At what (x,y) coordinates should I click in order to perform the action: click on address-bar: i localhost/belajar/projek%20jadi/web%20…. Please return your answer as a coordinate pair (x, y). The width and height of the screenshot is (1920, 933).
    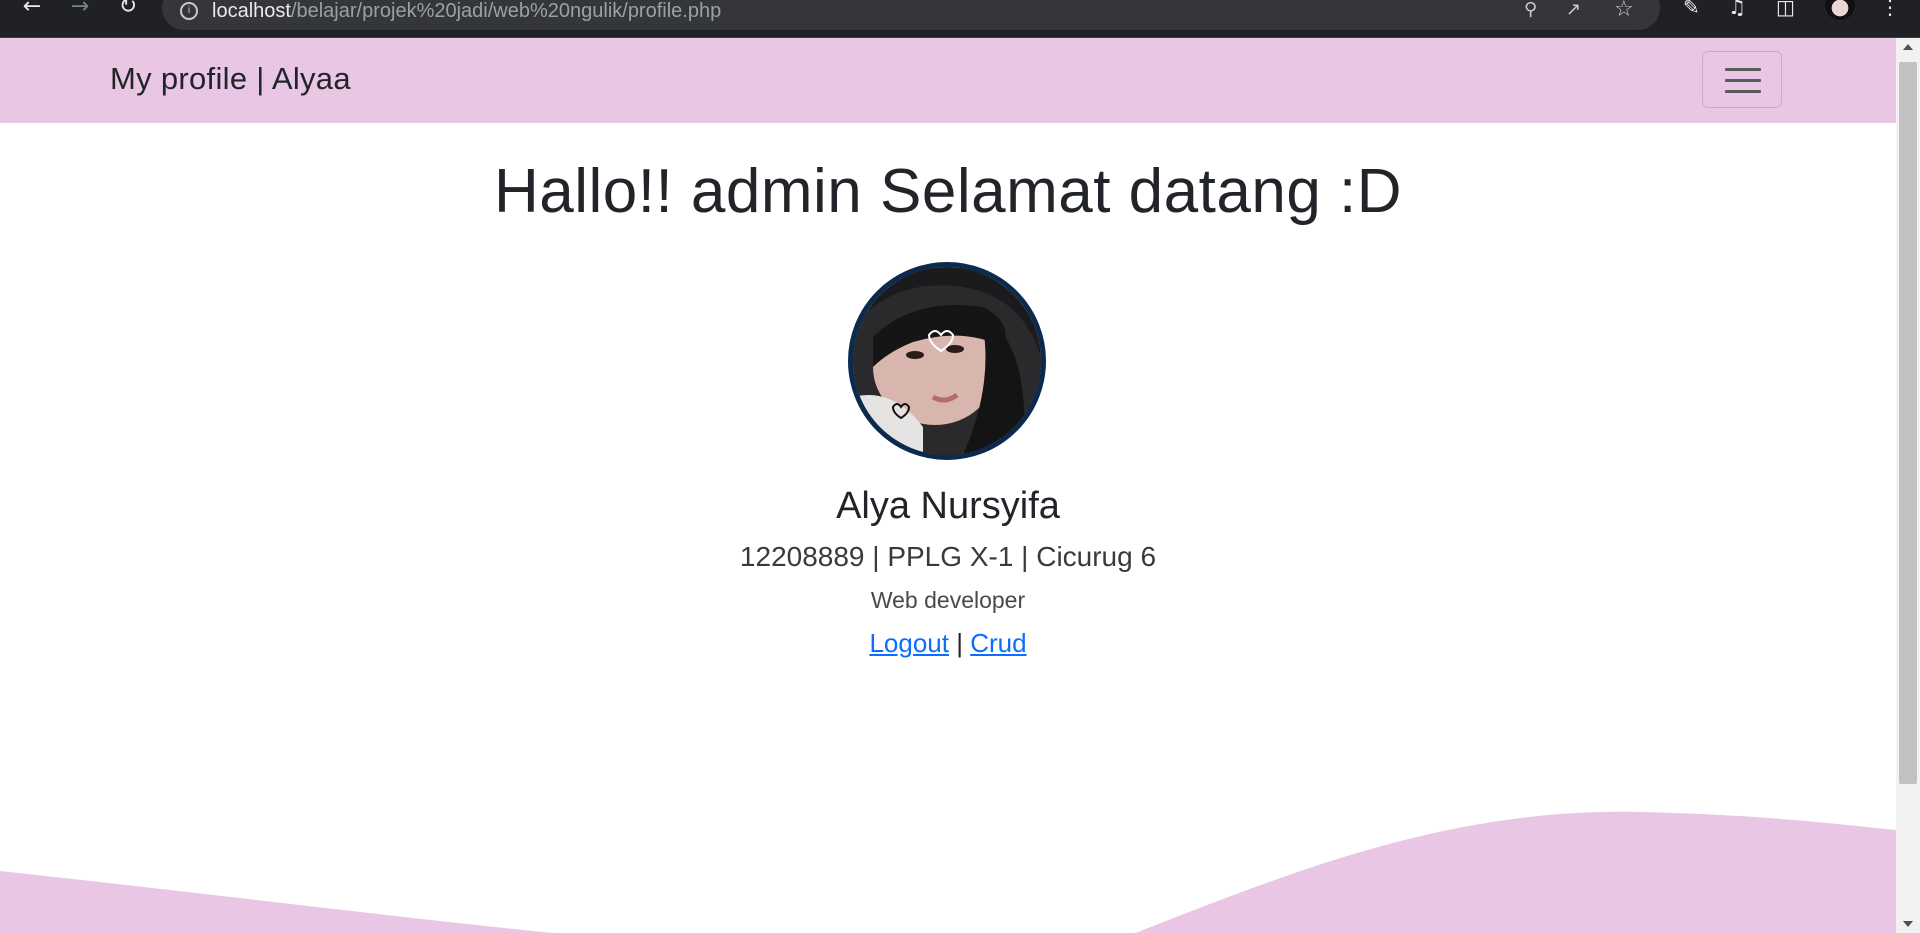
    Looking at the image, I should click on (911, 15).